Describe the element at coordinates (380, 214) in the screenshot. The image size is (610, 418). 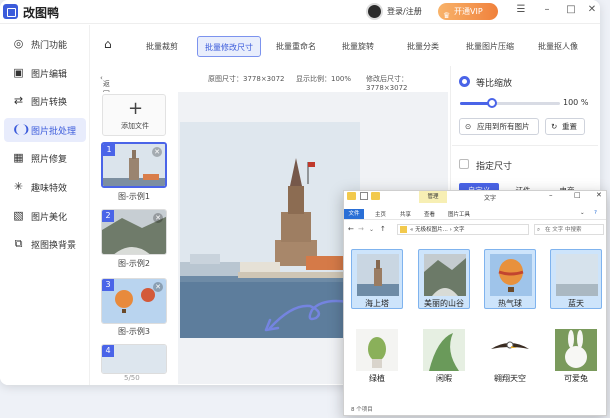
I see `ribbon-home-tab: 主页` at that location.